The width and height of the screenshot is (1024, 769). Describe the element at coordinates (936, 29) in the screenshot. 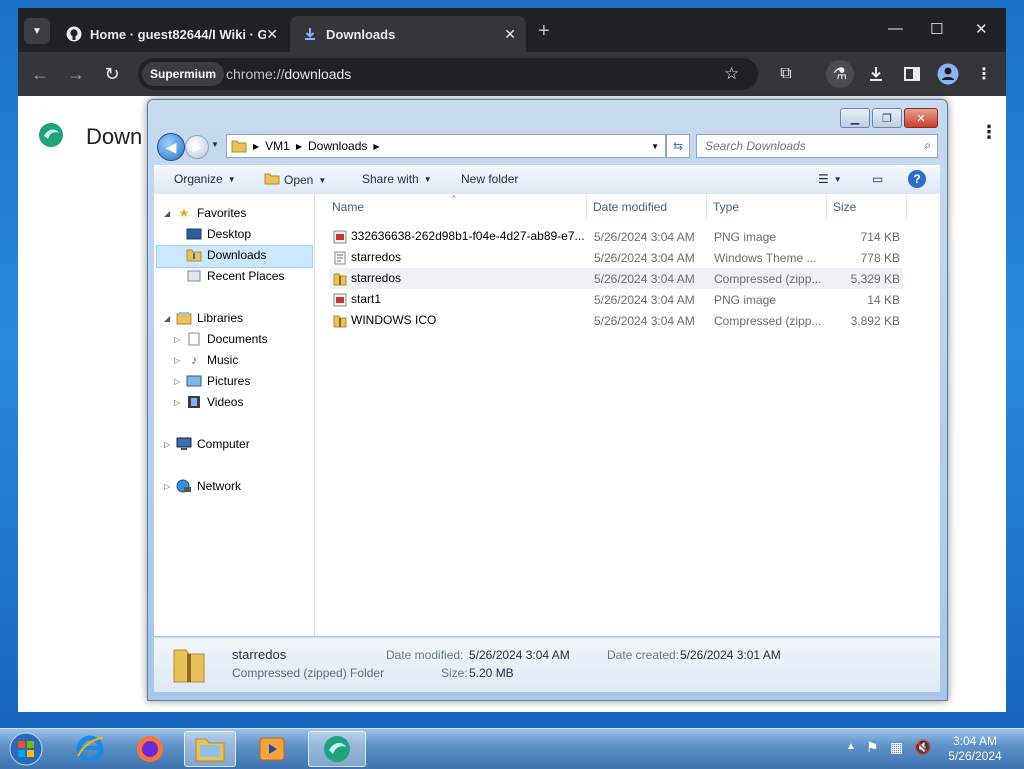

I see `maximize-icon: ☐` at that location.